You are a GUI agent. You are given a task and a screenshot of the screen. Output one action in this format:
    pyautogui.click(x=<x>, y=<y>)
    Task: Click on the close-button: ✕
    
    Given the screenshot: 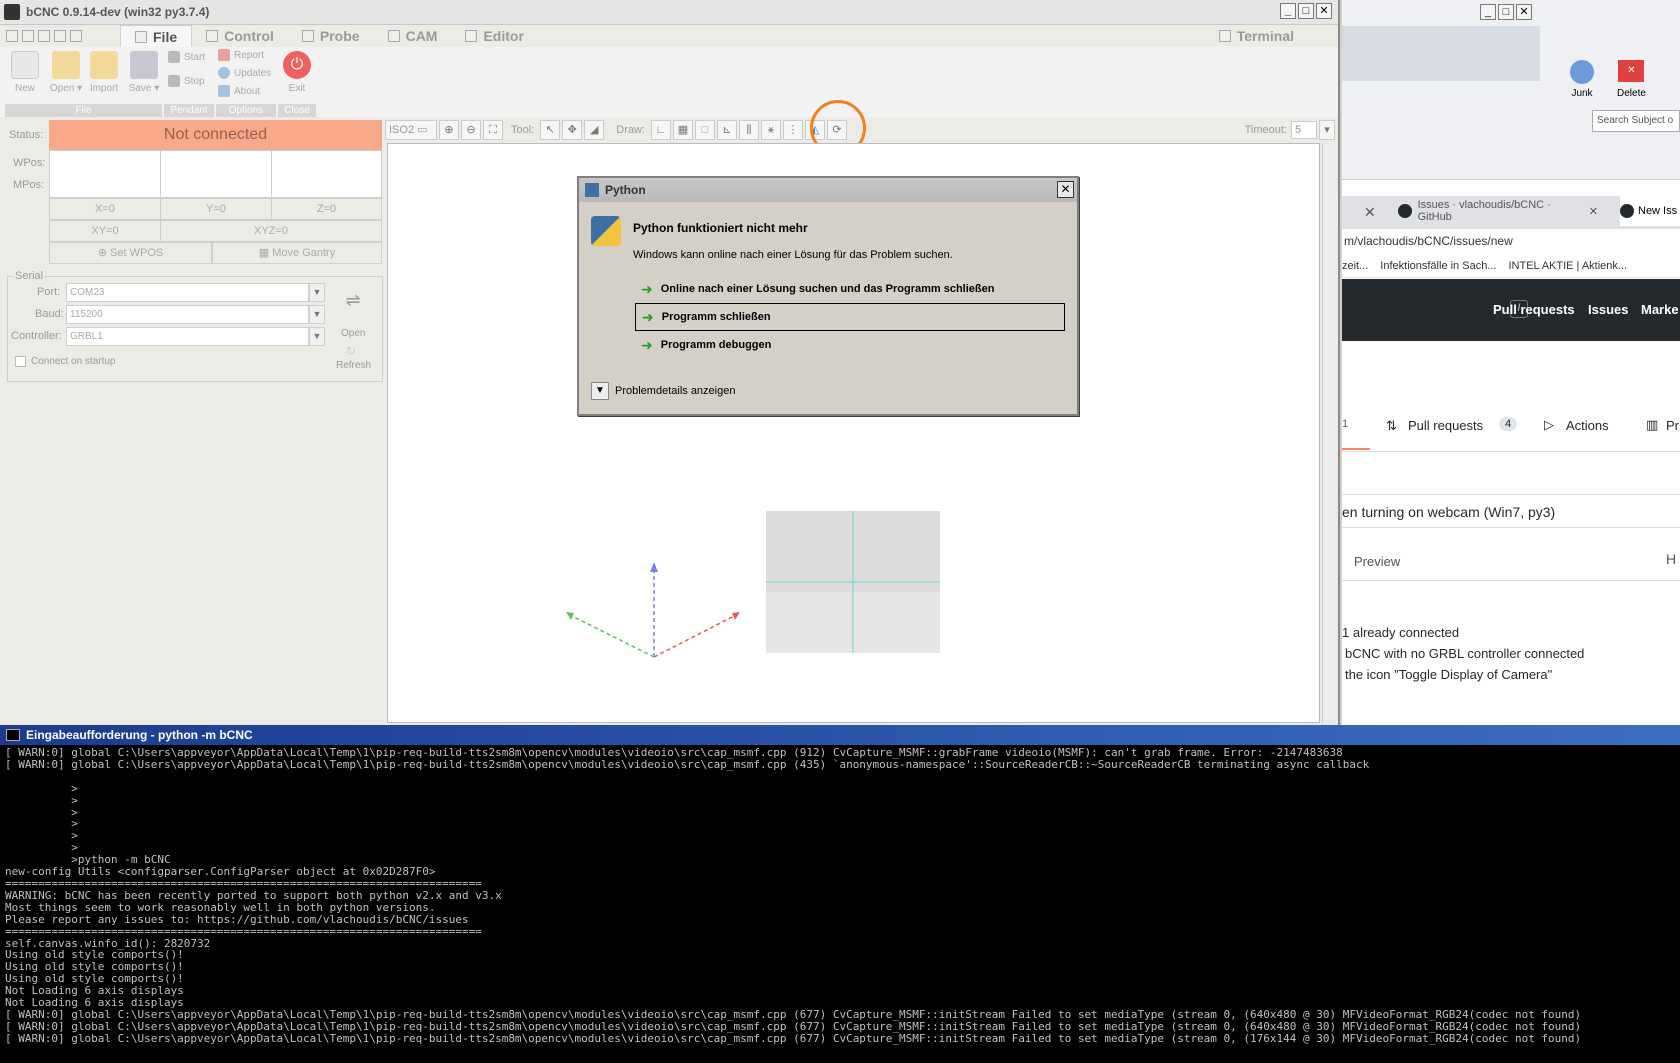 What is the action you would take?
    pyautogui.click(x=1324, y=11)
    